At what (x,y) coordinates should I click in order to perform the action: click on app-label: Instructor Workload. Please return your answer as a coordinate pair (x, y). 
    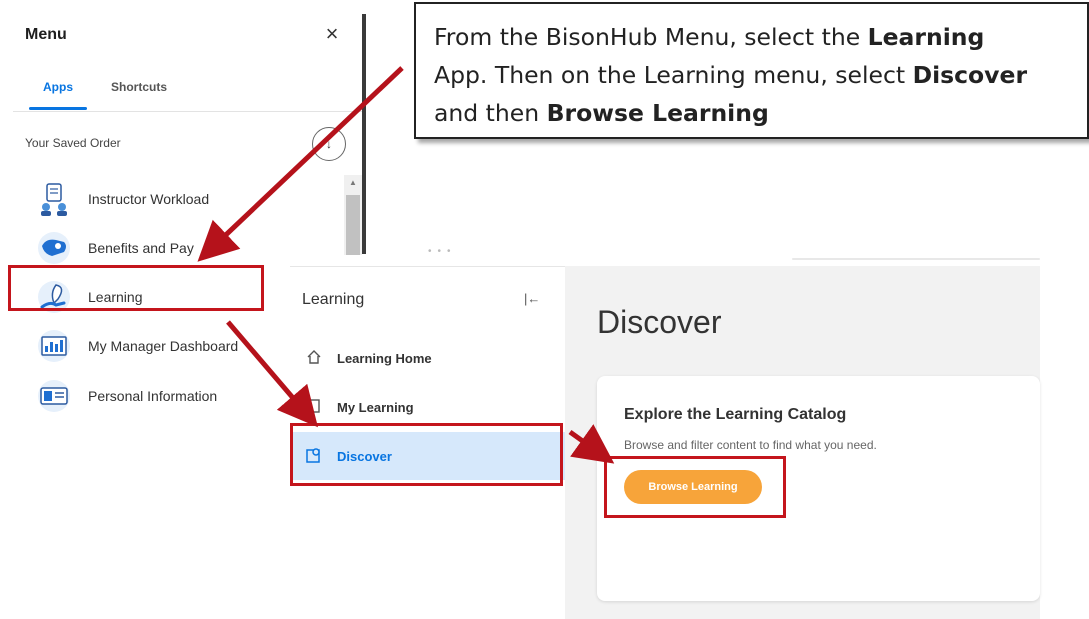
    Looking at the image, I should click on (149, 199).